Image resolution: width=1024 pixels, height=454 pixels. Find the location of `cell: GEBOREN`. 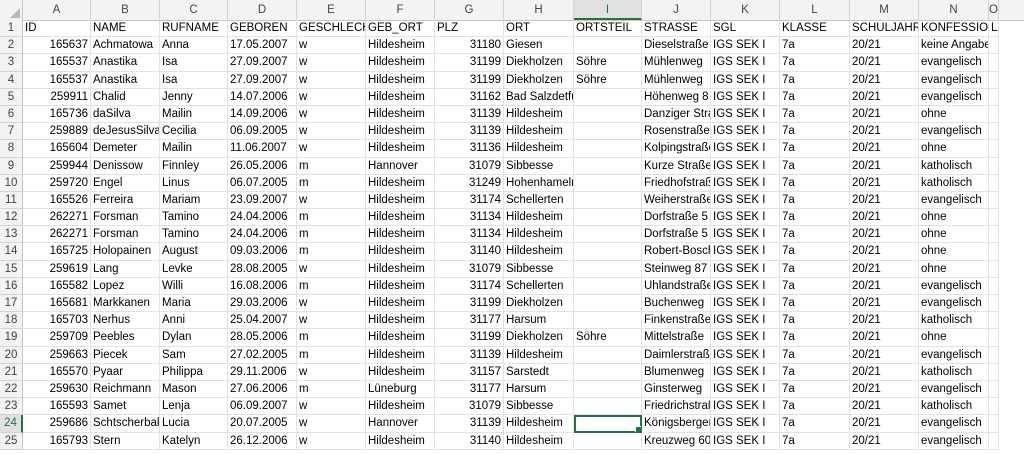

cell: GEBOREN is located at coordinates (262, 29).